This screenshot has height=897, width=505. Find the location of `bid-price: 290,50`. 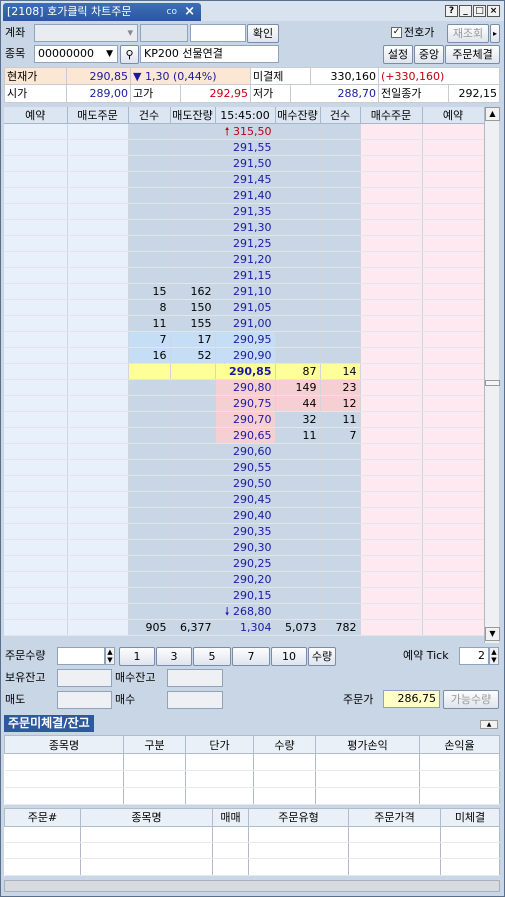

bid-price: 290,50 is located at coordinates (245, 483).